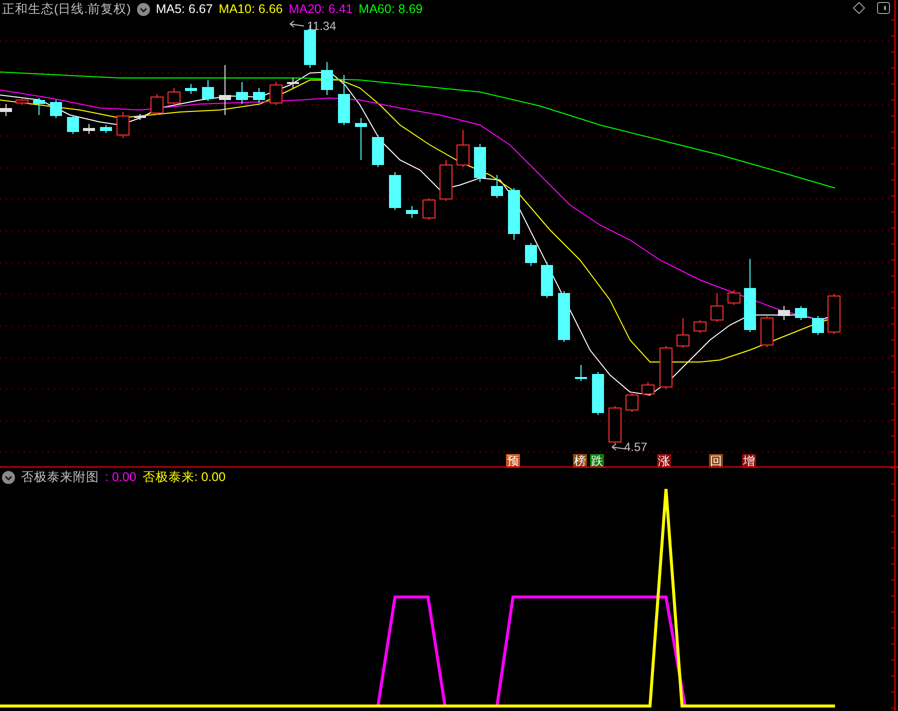  What do you see at coordinates (60, 477) in the screenshot?
I see `panel-title: 否极泰来附图` at bounding box center [60, 477].